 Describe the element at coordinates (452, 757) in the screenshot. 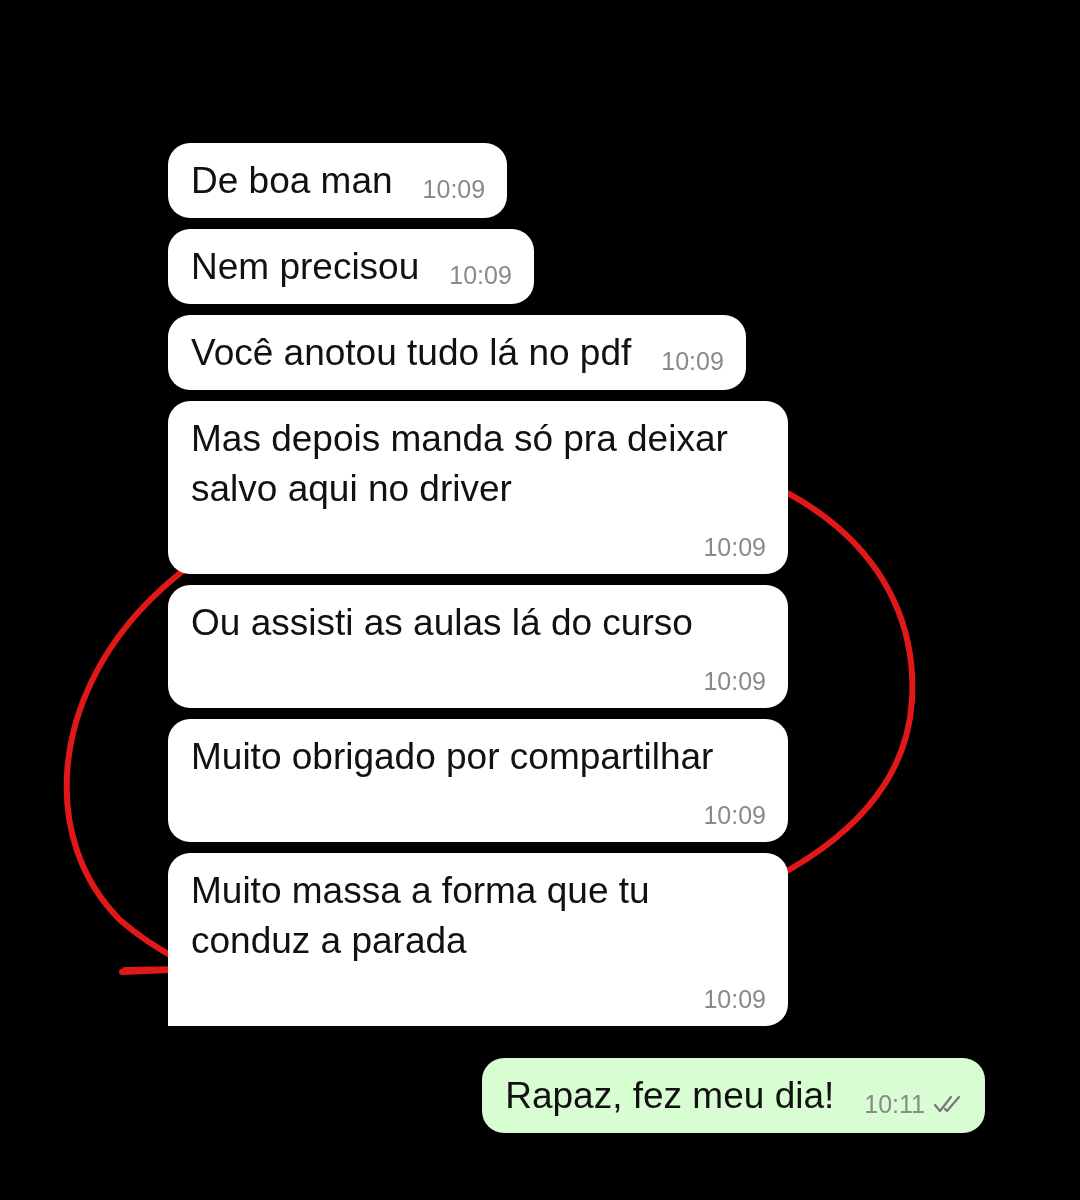

I see `message-text: Muito obrigado por compartilhar` at that location.